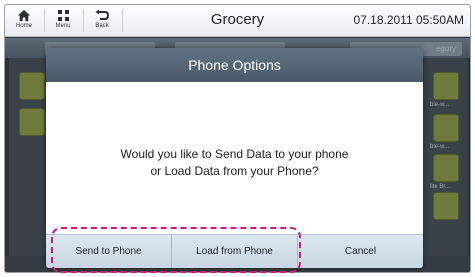 Image resolution: width=475 pixels, height=277 pixels. I want to click on page-title: Grocery, so click(237, 19).